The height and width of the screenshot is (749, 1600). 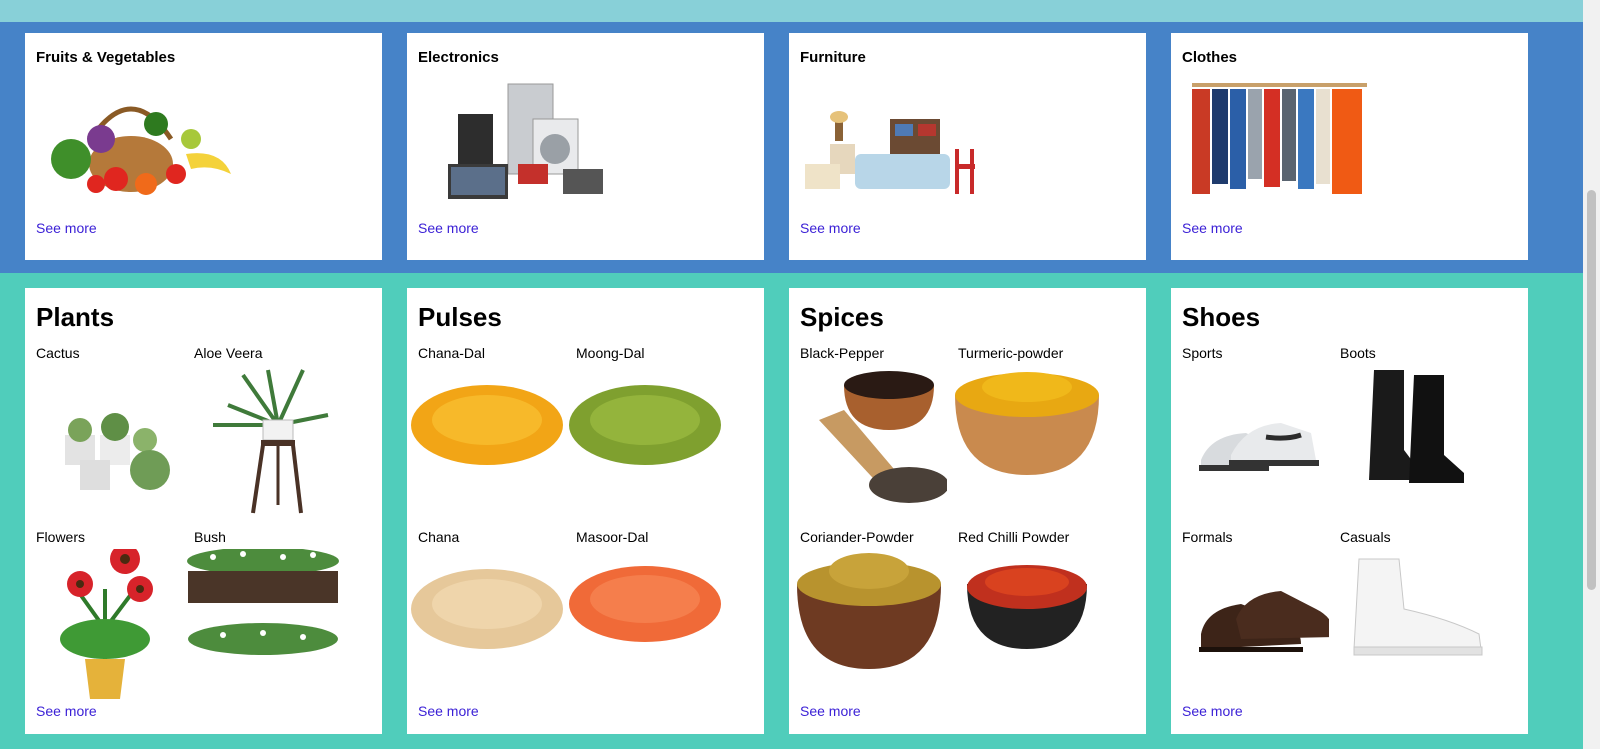 I want to click on item-label: Flowers, so click(x=61, y=537).